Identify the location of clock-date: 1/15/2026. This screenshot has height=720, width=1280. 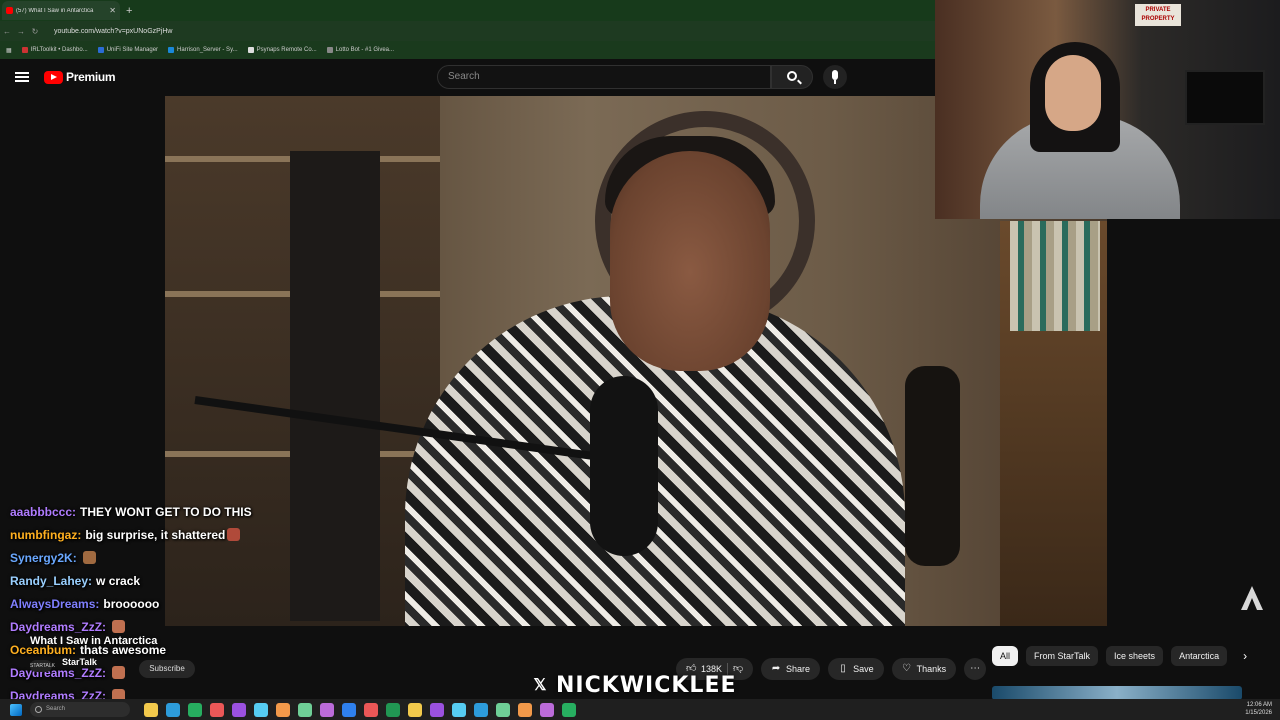
(1258, 713).